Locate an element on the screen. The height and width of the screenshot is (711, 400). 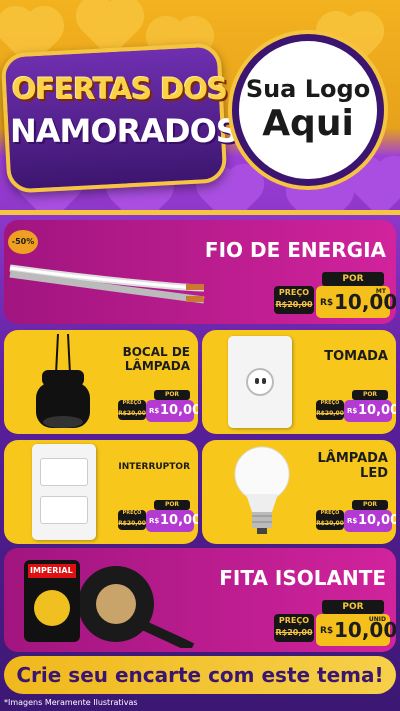
footnote: *Imagens Meramente Ilustrativas is located at coordinates (71, 702).